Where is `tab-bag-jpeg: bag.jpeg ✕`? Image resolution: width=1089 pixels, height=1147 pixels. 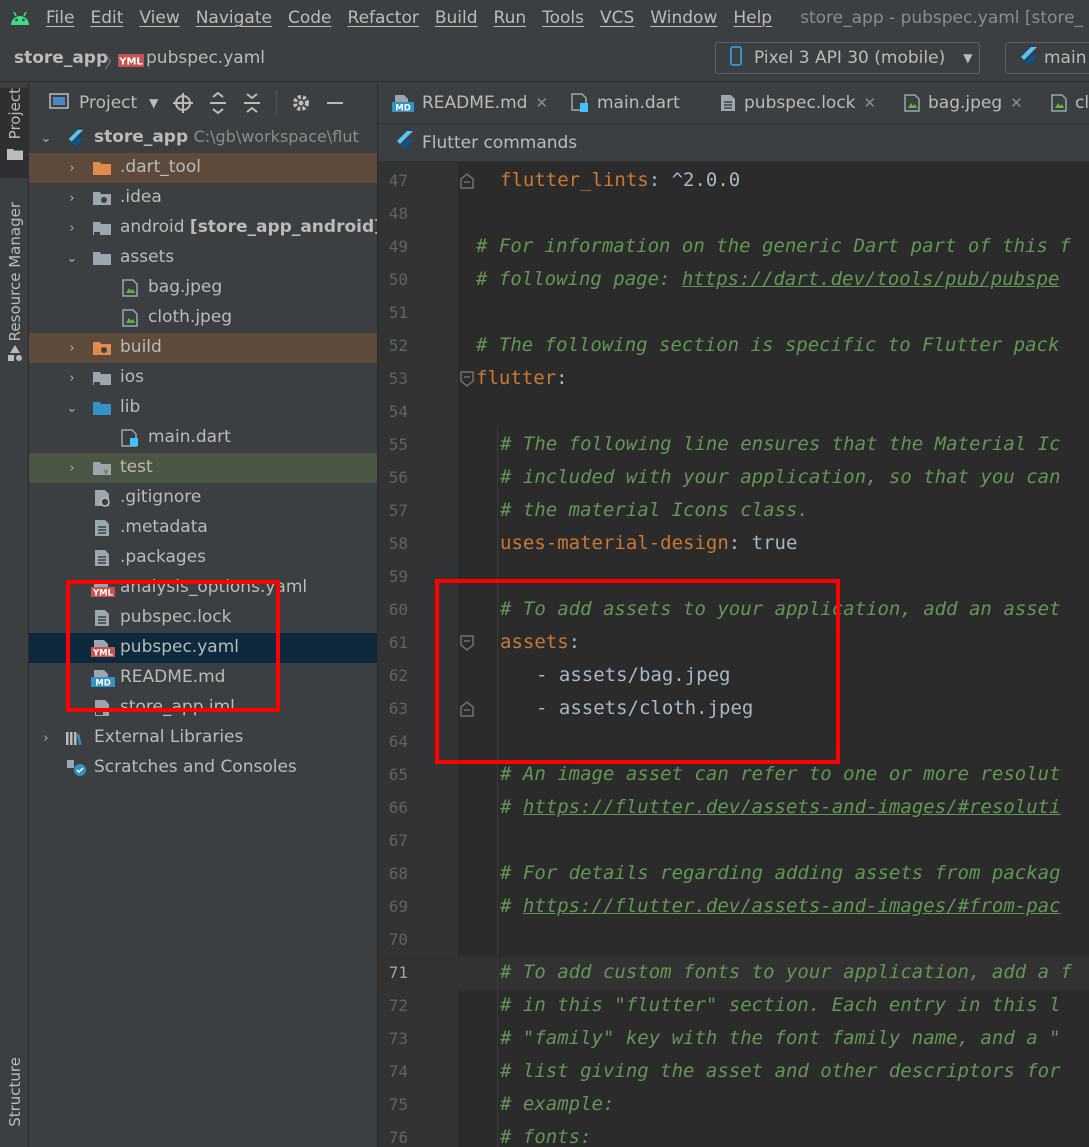 tab-bag-jpeg: bag.jpeg ✕ is located at coordinates (963, 102).